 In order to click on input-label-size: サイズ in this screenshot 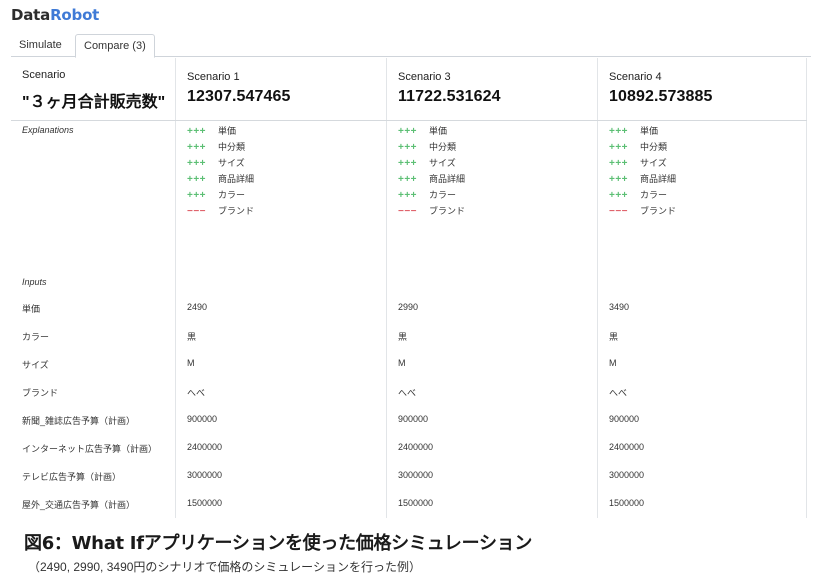, I will do `click(35, 365)`.